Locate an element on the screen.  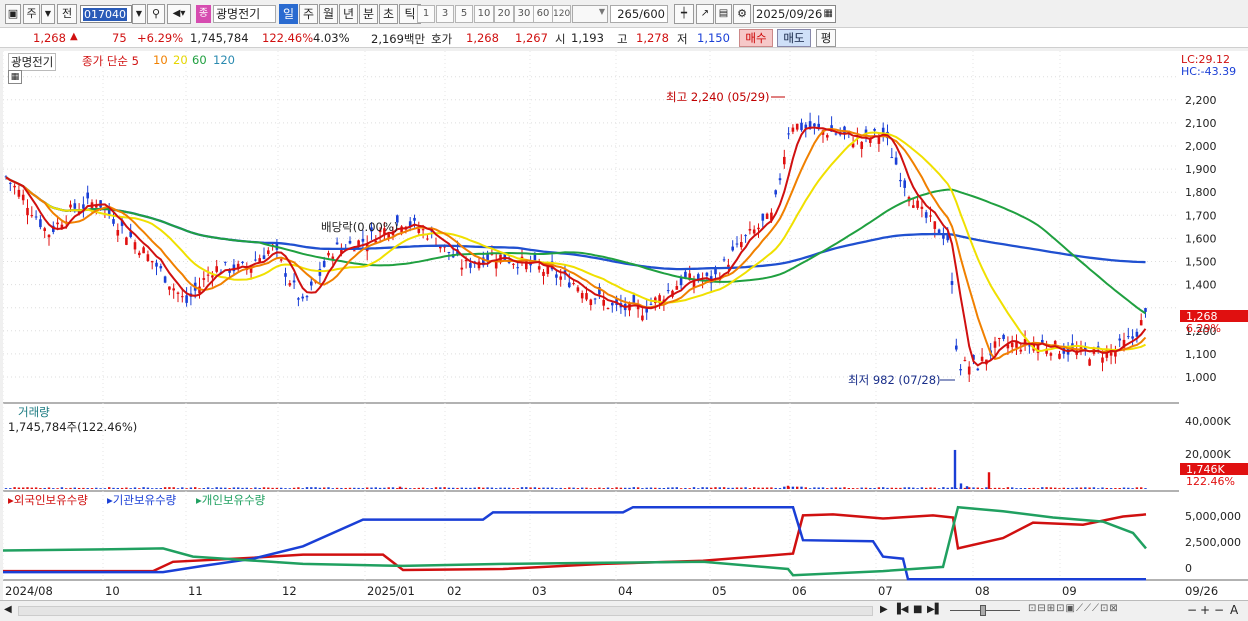
scope-button: 전 is located at coordinates (67, 14).